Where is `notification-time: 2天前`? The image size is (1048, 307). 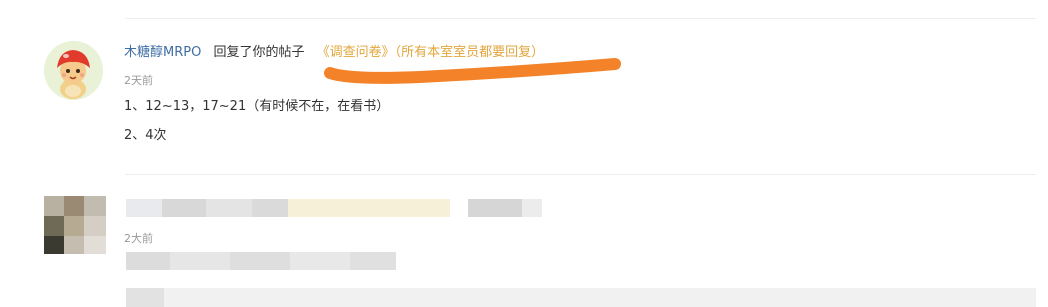 notification-time: 2天前 is located at coordinates (138, 80).